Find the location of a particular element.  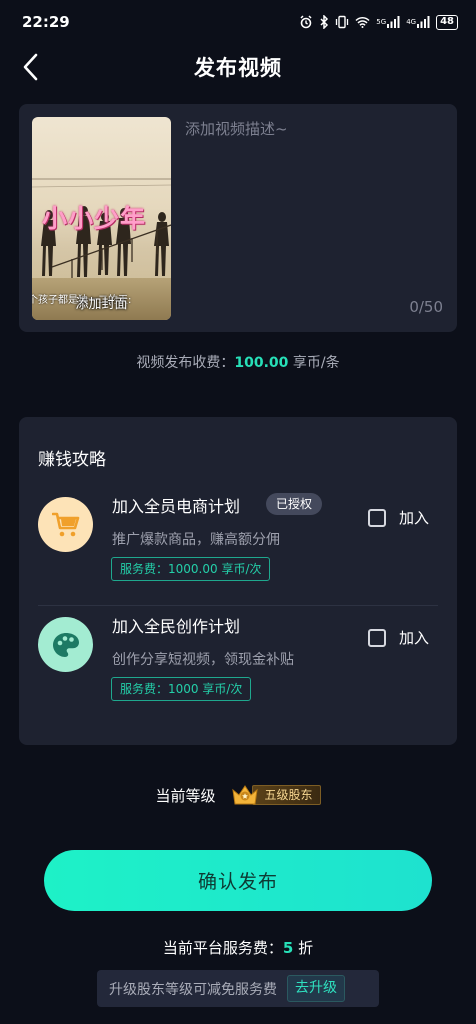

publish-fee: 视频发布收费：100.00 享币/条 is located at coordinates (238, 362).